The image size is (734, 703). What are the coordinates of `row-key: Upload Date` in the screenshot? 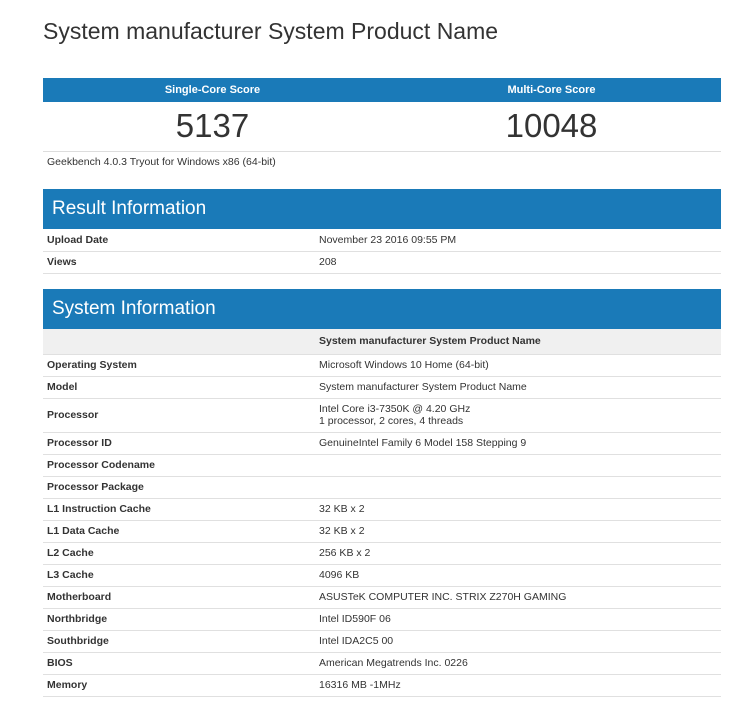 It's located at (179, 240).